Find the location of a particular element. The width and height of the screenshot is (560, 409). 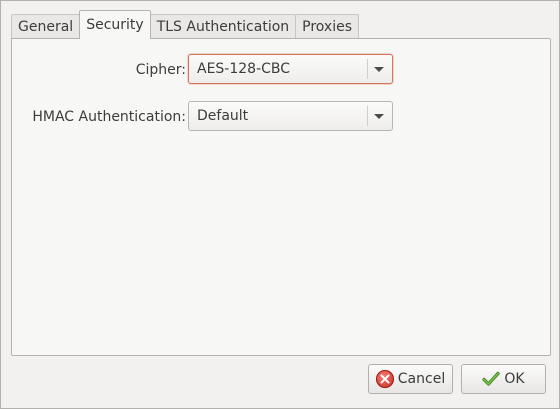

cipher-row: Cipher: AES-128-CBC is located at coordinates (281, 70).